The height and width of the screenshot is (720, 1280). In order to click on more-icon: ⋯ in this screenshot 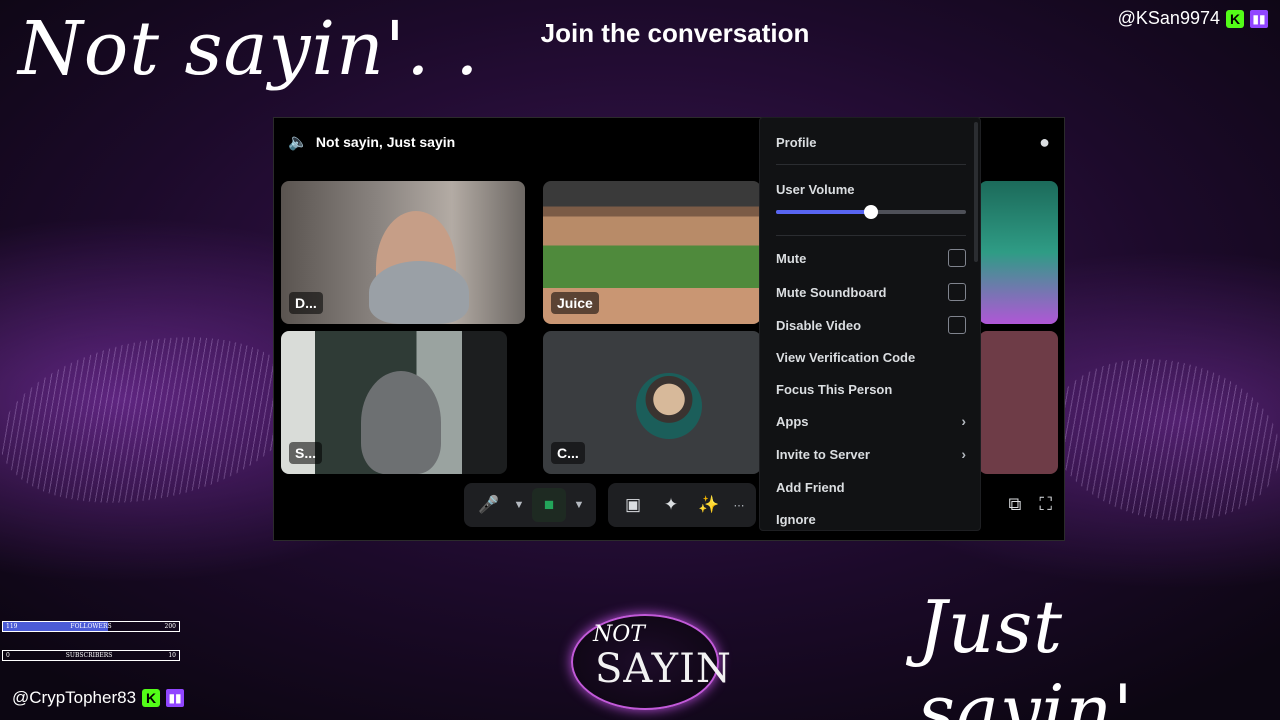, I will do `click(739, 505)`.